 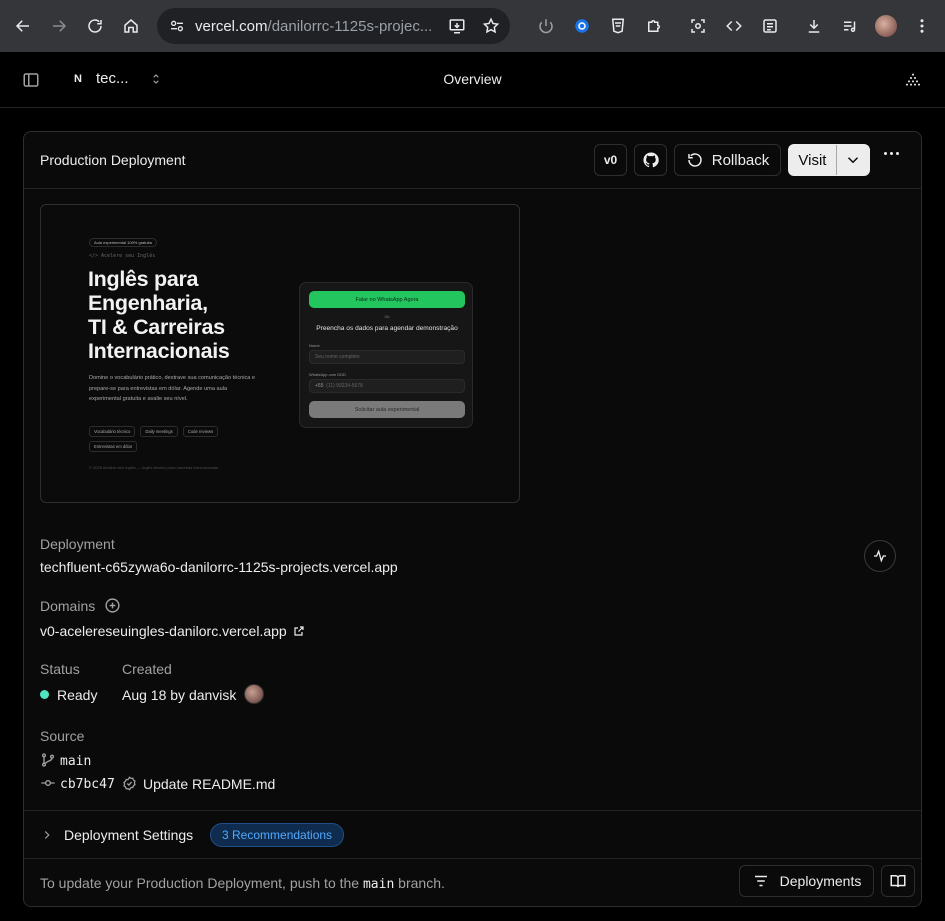 I want to click on status-badge: Ready, so click(x=68, y=695).